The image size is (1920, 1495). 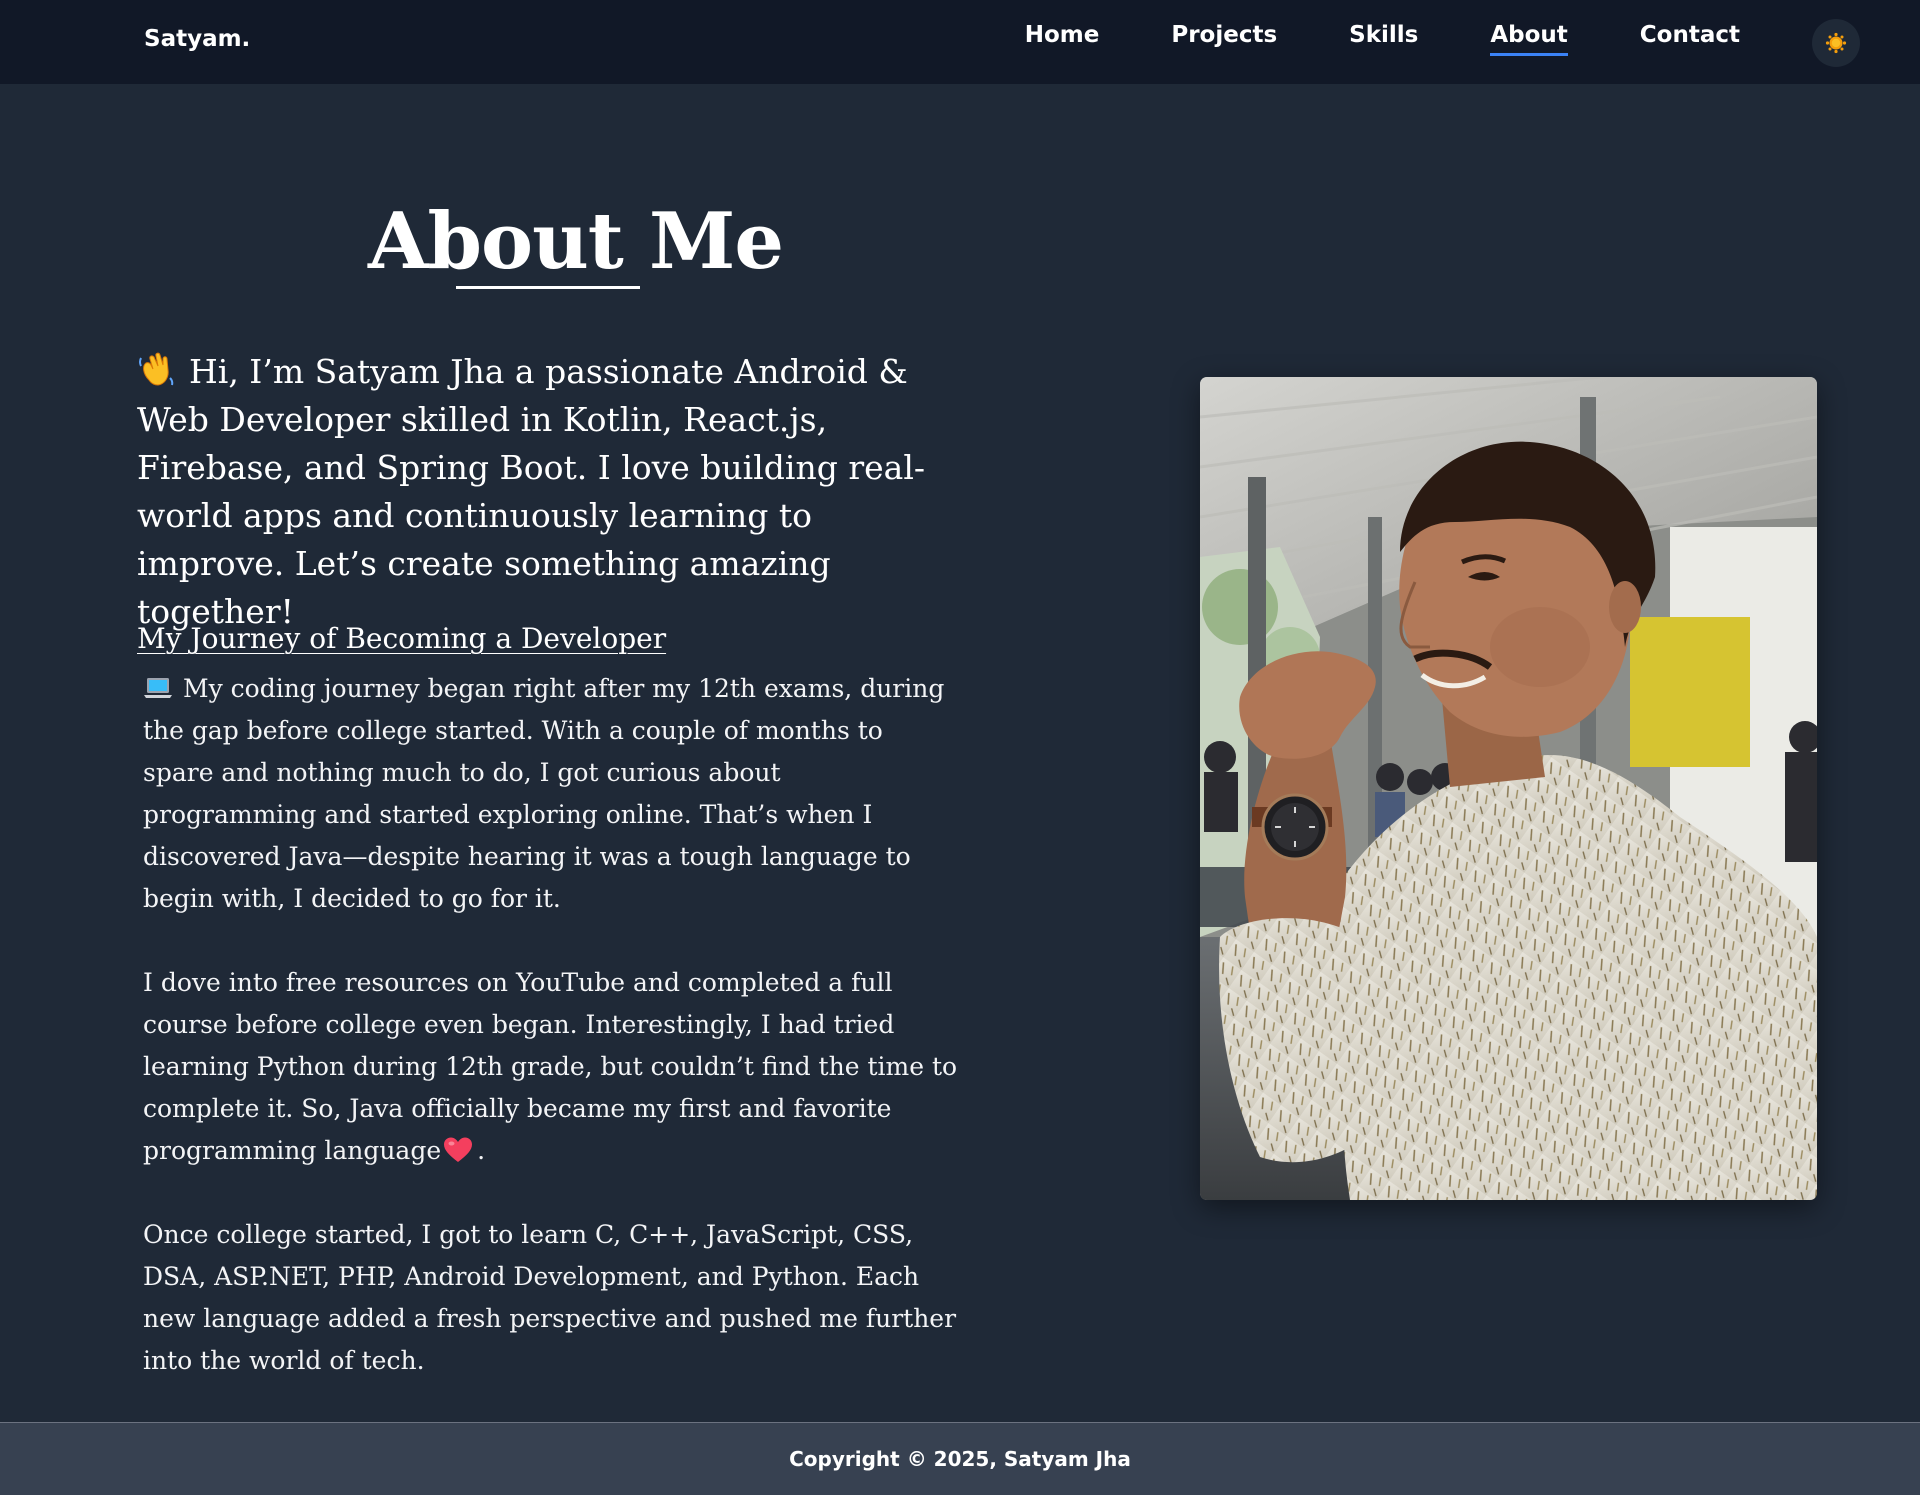 I want to click on journey-heading: My Journey of Becoming a Developer, so click(x=402, y=638).